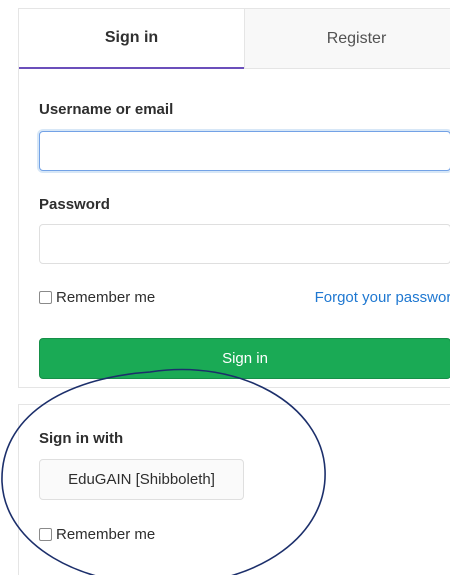 The image size is (450, 575). I want to click on sign-in-button: Sign in, so click(244, 358).